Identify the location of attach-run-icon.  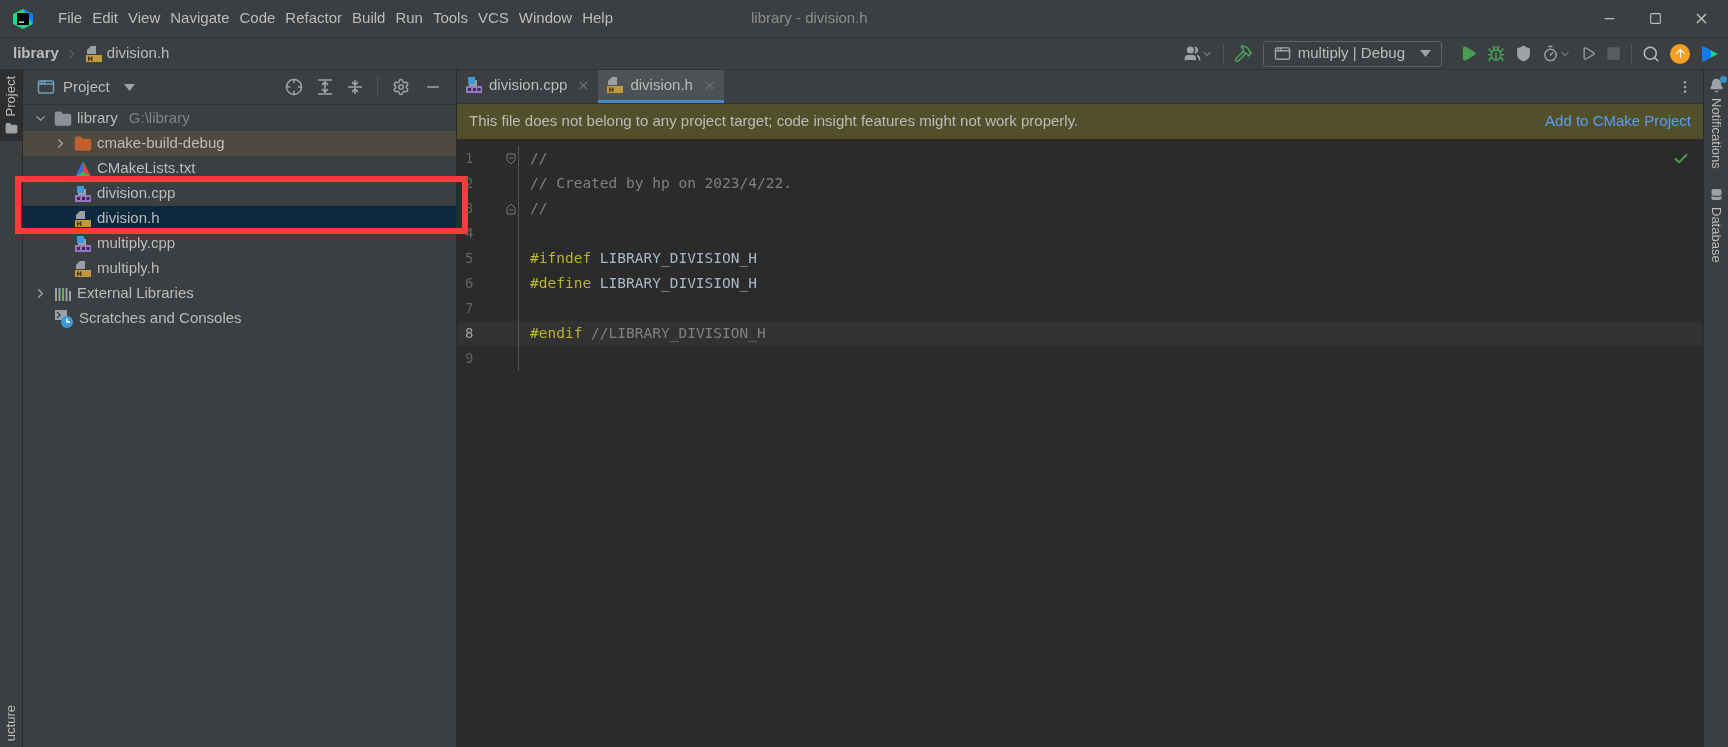
(1588, 53).